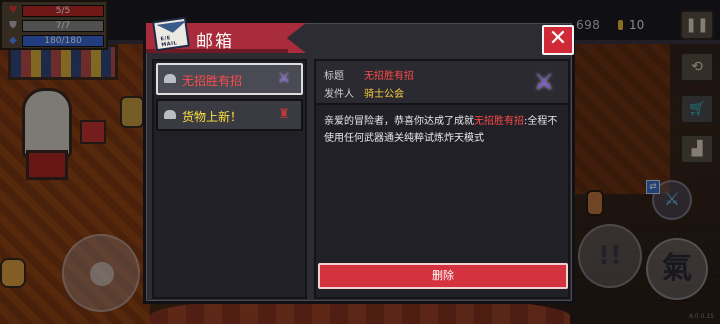  I want to click on dialog-title: 邮箱, so click(215, 42).